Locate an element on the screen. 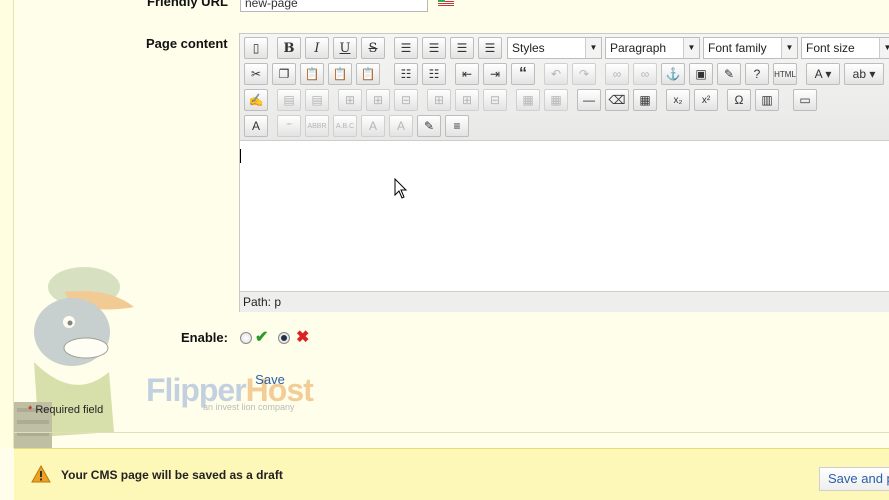  new-document-icon: ▯ is located at coordinates (256, 48).